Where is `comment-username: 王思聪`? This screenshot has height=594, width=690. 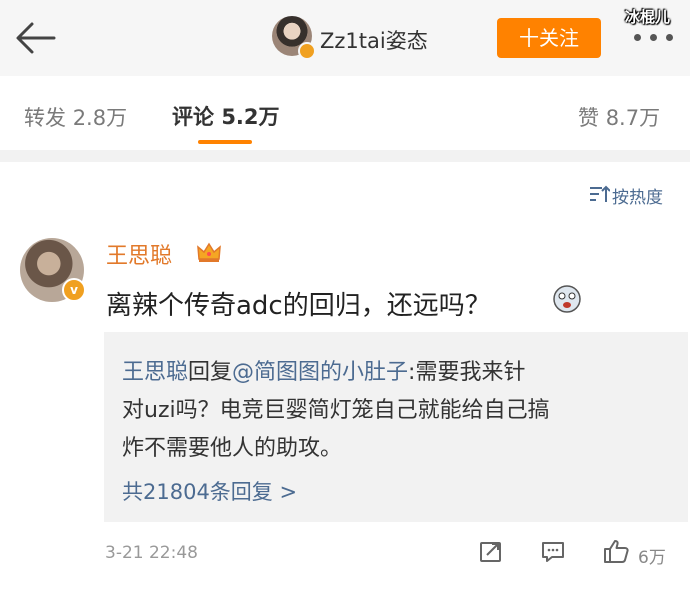
comment-username: 王思聪 is located at coordinates (139, 254).